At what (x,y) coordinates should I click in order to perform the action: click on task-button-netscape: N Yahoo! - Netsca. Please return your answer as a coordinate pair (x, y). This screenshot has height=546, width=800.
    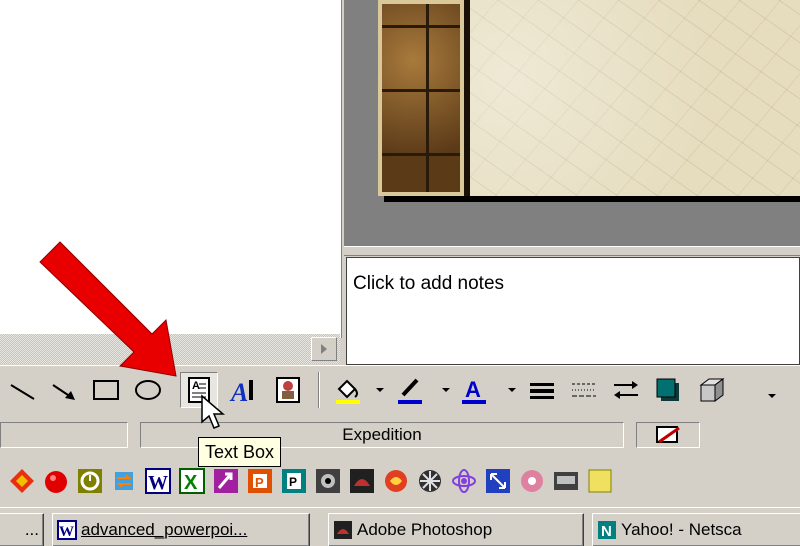
    Looking at the image, I should click on (696, 529).